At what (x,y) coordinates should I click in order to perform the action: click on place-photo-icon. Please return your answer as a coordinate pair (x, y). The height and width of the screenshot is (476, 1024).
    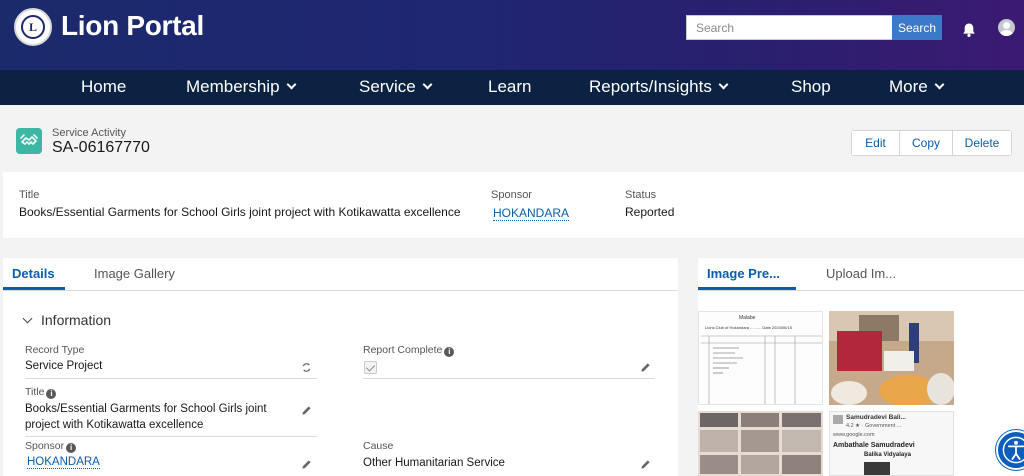
    Looking at the image, I should click on (838, 419).